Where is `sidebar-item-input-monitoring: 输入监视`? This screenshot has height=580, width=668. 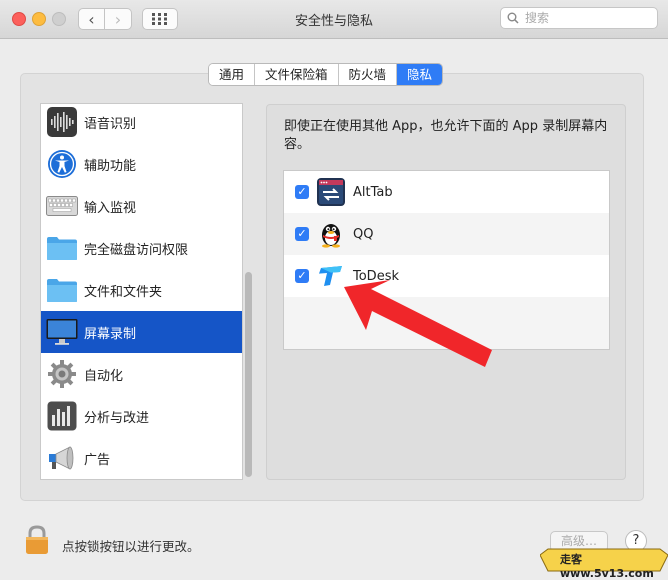
sidebar-item-input-monitoring: 输入监视 is located at coordinates (141, 206).